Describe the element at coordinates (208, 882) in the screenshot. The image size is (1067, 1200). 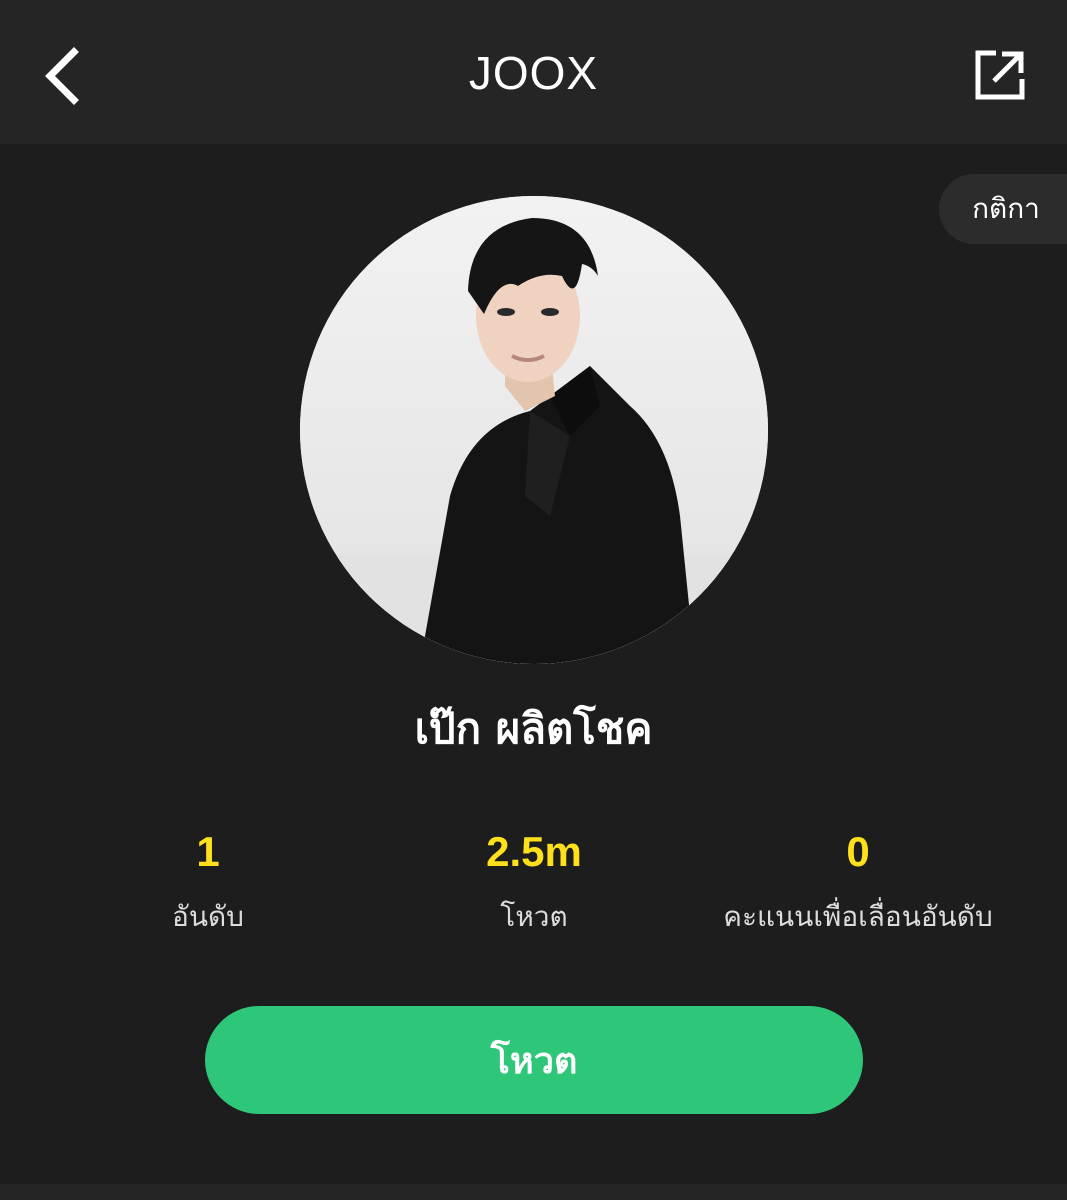
I see `rank-stat: 1 อันดับ` at that location.